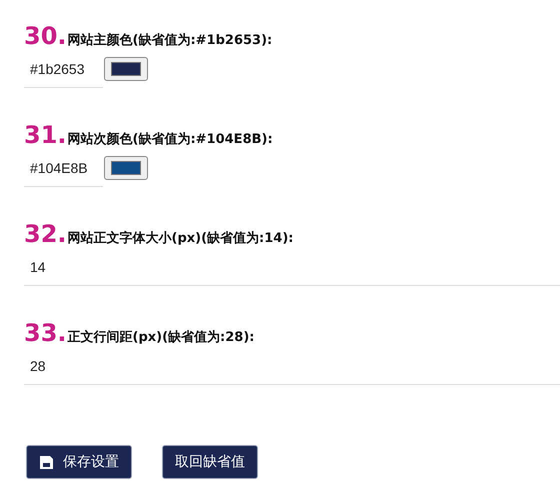  Describe the element at coordinates (45, 36) in the screenshot. I see `item-number: 30.` at that location.